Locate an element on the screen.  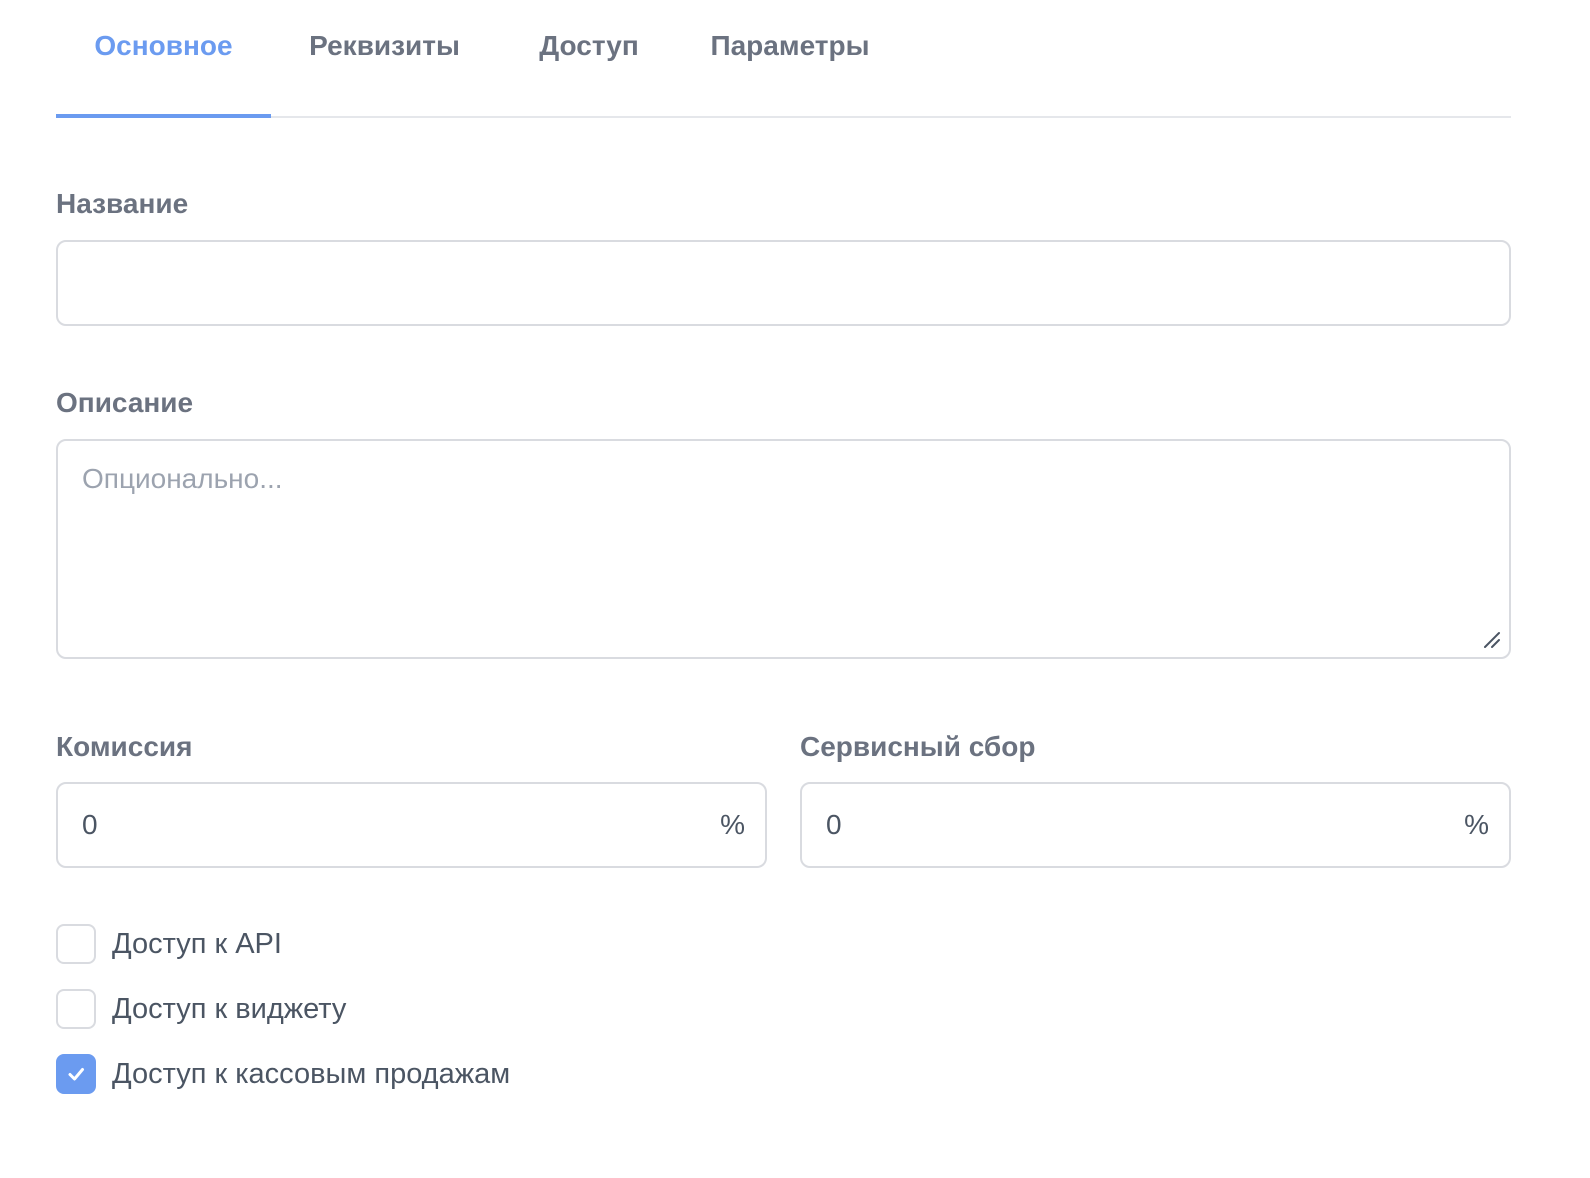
tab-parameters-label: Параметры is located at coordinates (790, 45).